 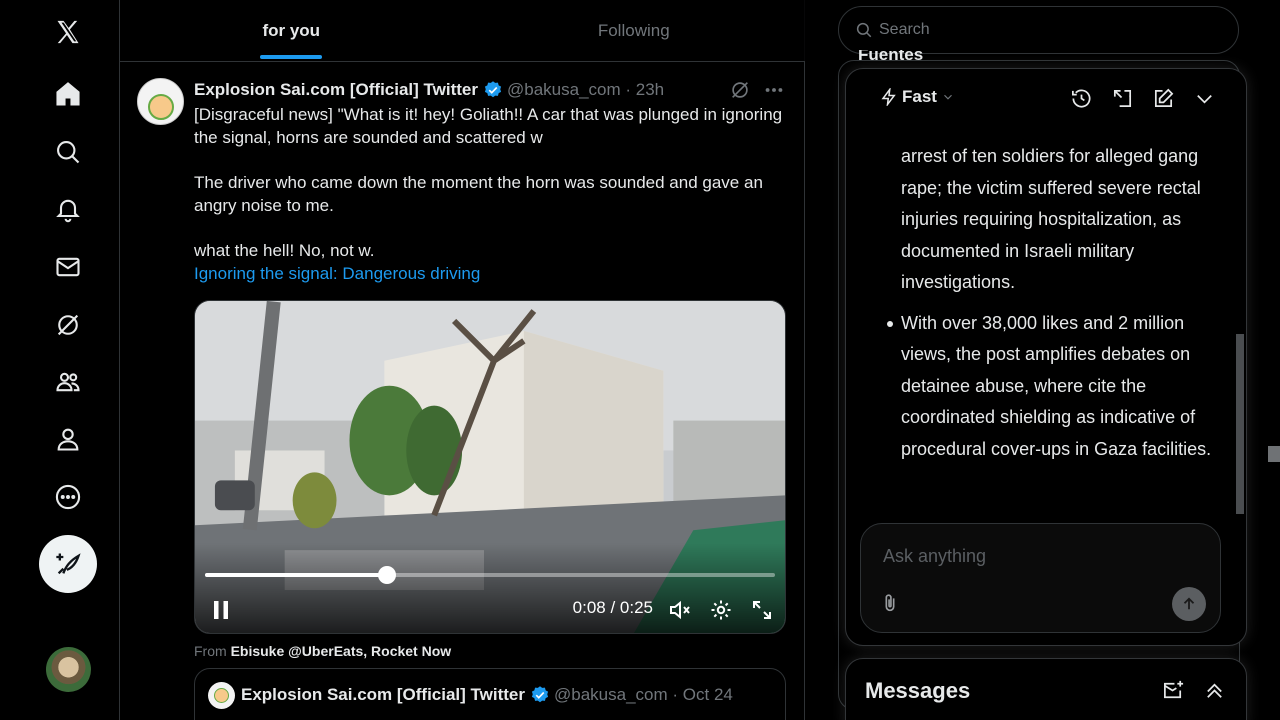 What do you see at coordinates (918, 690) in the screenshot?
I see `messages-title: Messages` at bounding box center [918, 690].